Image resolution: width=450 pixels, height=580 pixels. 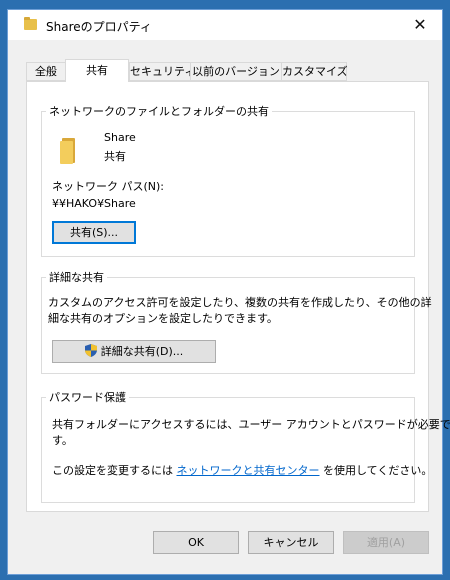 What do you see at coordinates (87, 397) in the screenshot?
I see `group-title: パスワード保護` at bounding box center [87, 397].